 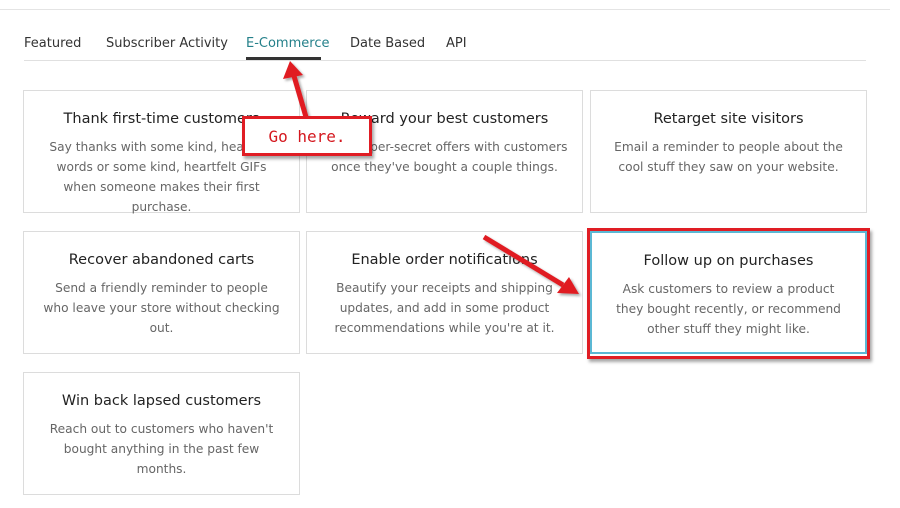 What do you see at coordinates (444, 260) in the screenshot?
I see `card-title: Enable order notifications` at bounding box center [444, 260].